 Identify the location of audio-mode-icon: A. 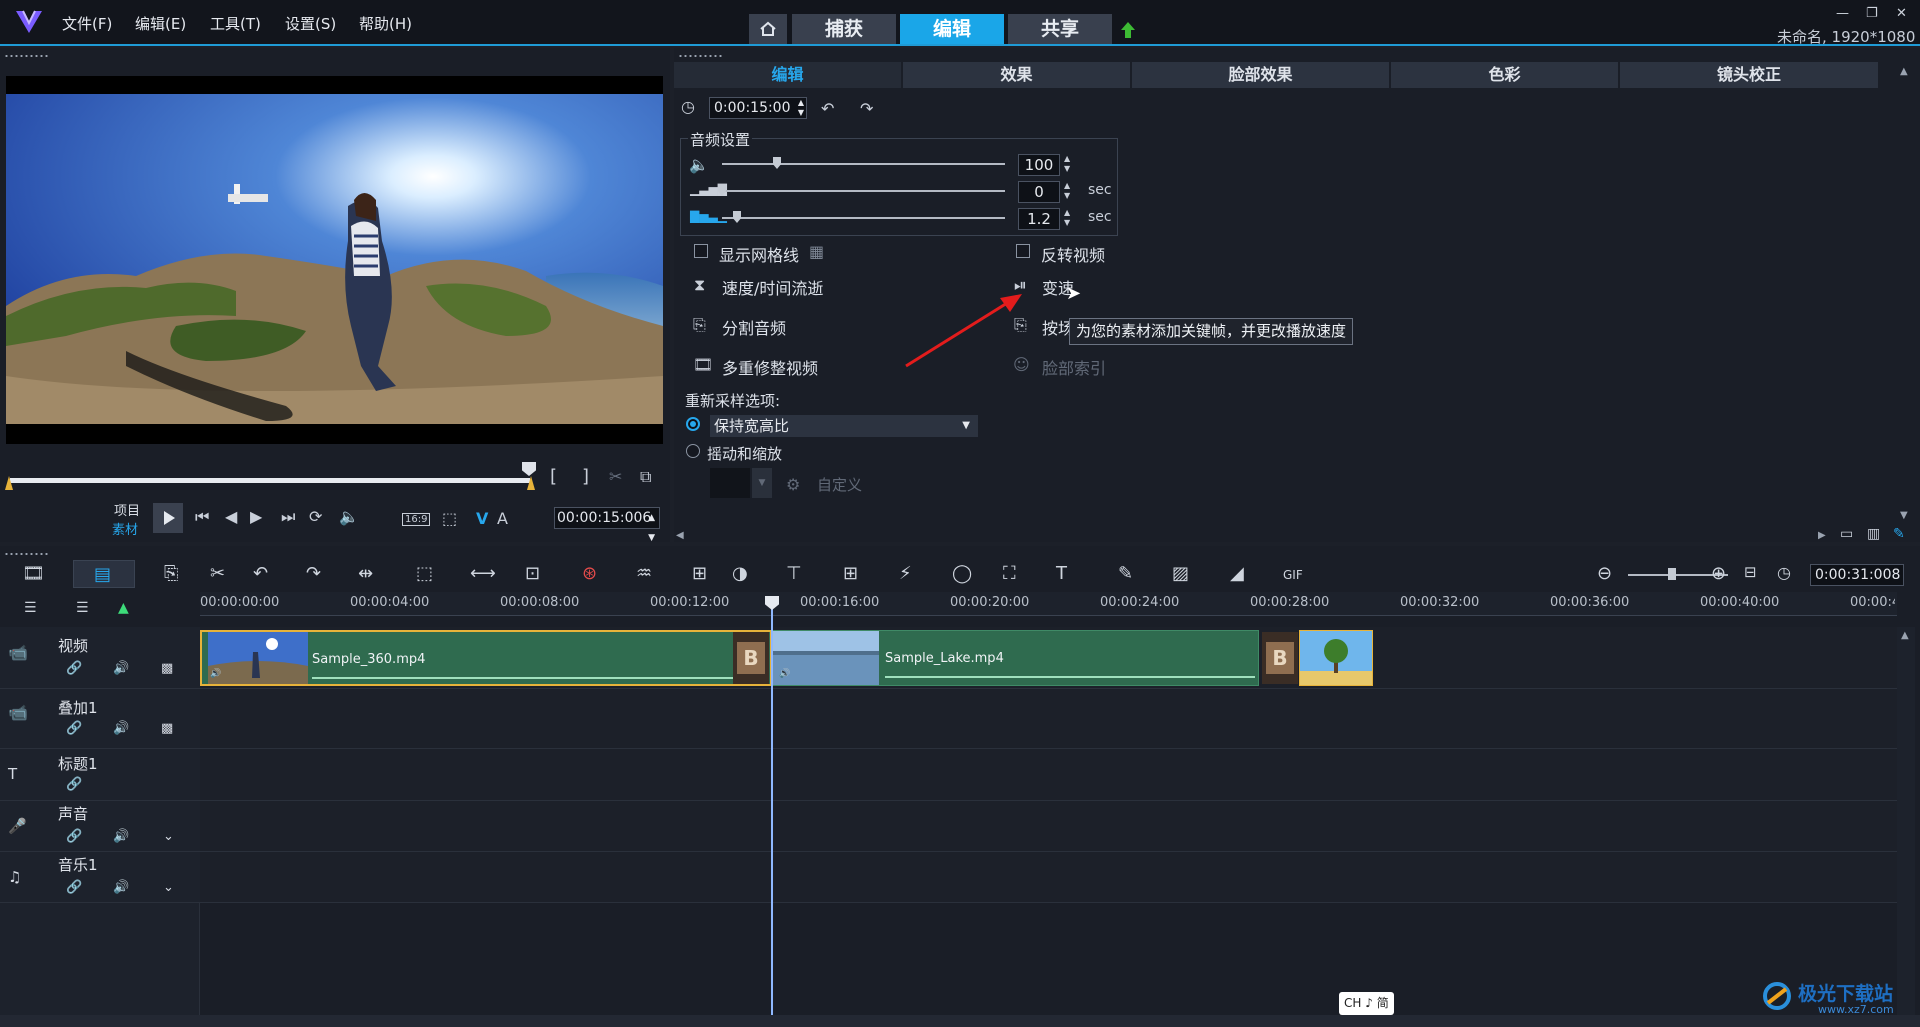
(502, 518).